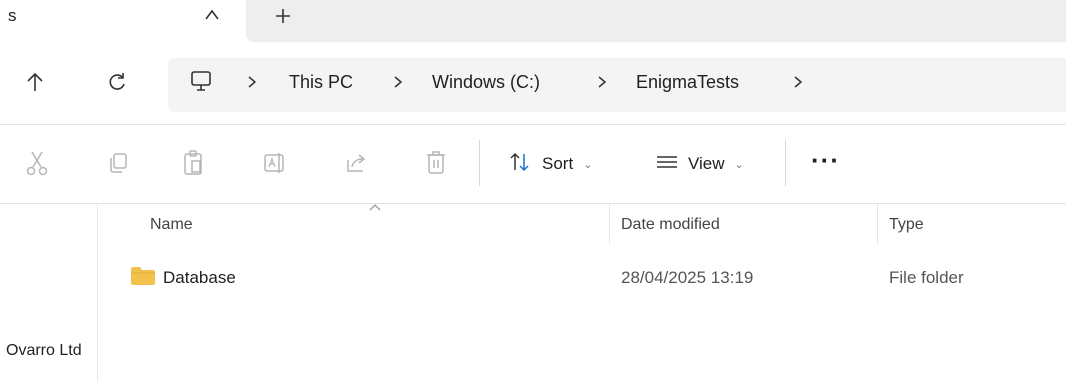 This screenshot has width=1066, height=382. What do you see at coordinates (687, 82) in the screenshot?
I see `breadcrumb-enigmatests: EnigmaTests` at bounding box center [687, 82].